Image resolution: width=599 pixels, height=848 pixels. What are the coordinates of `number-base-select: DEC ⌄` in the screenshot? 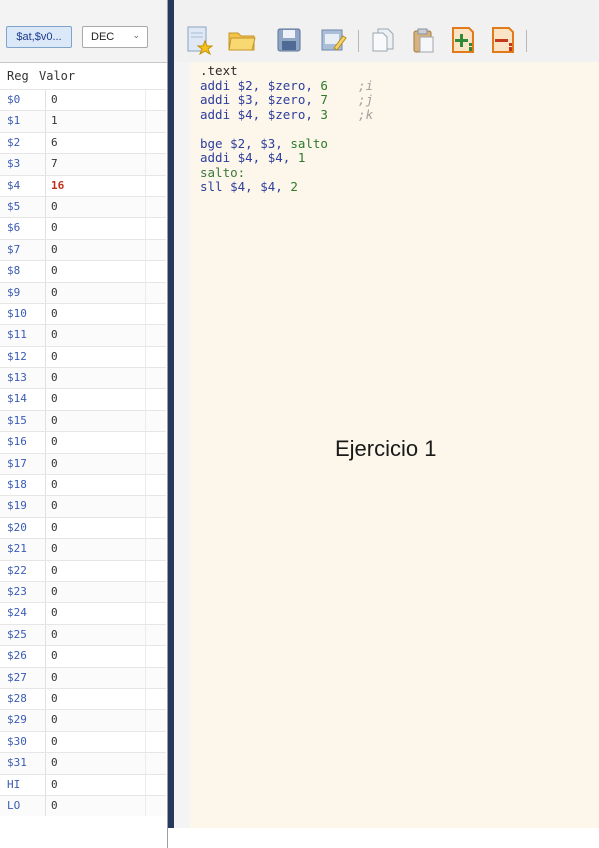 It's located at (115, 37).